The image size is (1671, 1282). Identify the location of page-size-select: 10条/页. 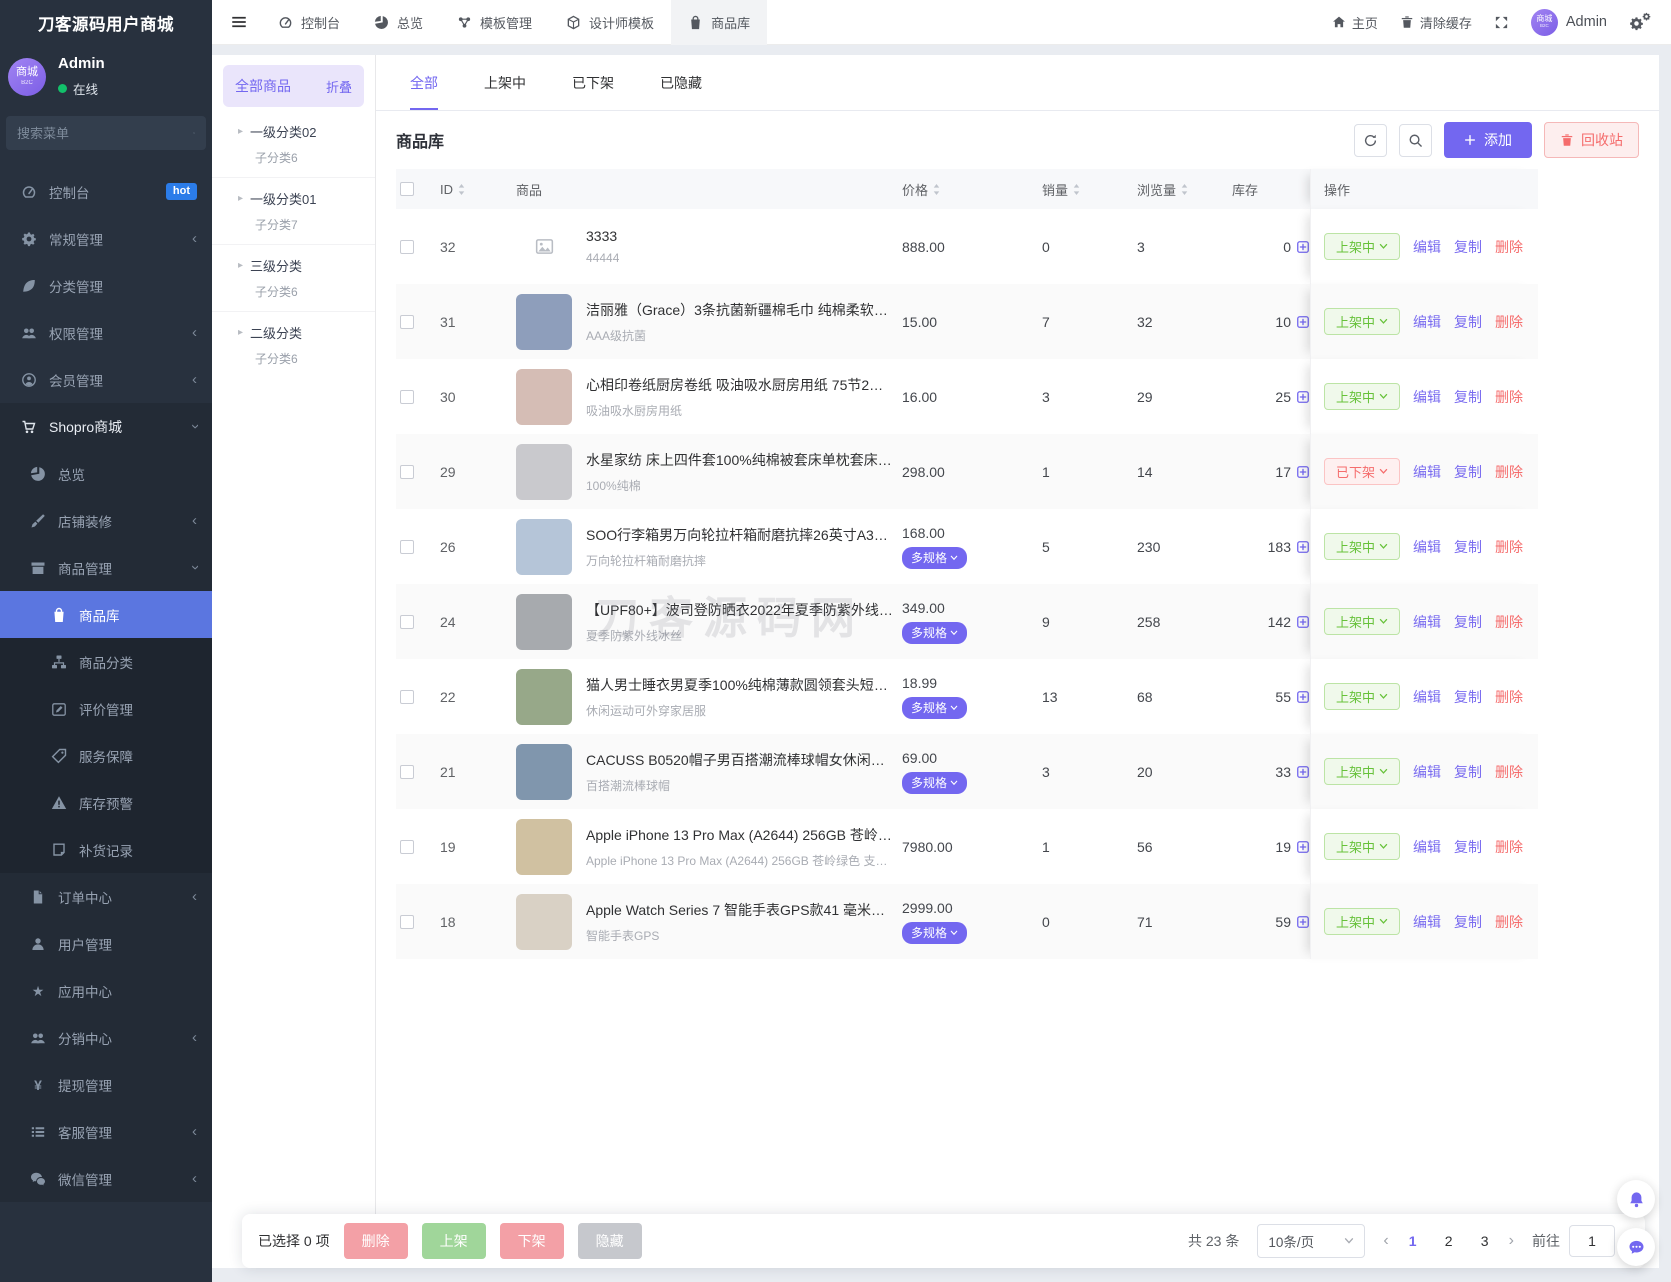
(1311, 1241).